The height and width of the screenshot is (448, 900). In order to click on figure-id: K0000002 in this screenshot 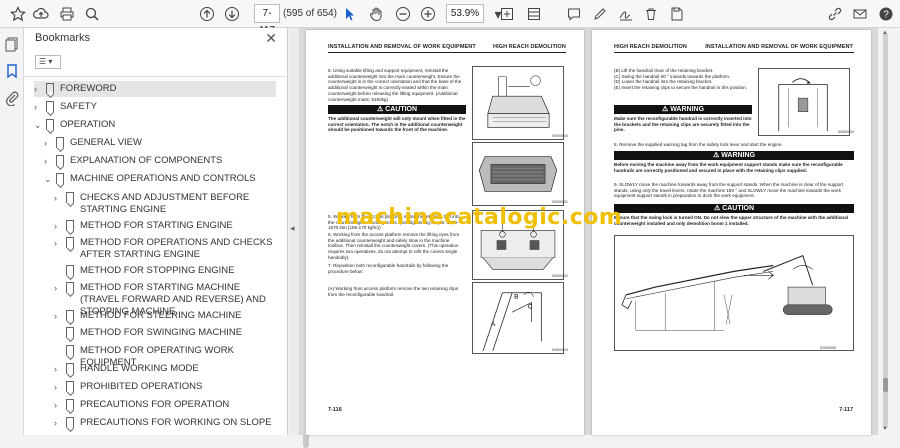, I will do `click(560, 276)`.